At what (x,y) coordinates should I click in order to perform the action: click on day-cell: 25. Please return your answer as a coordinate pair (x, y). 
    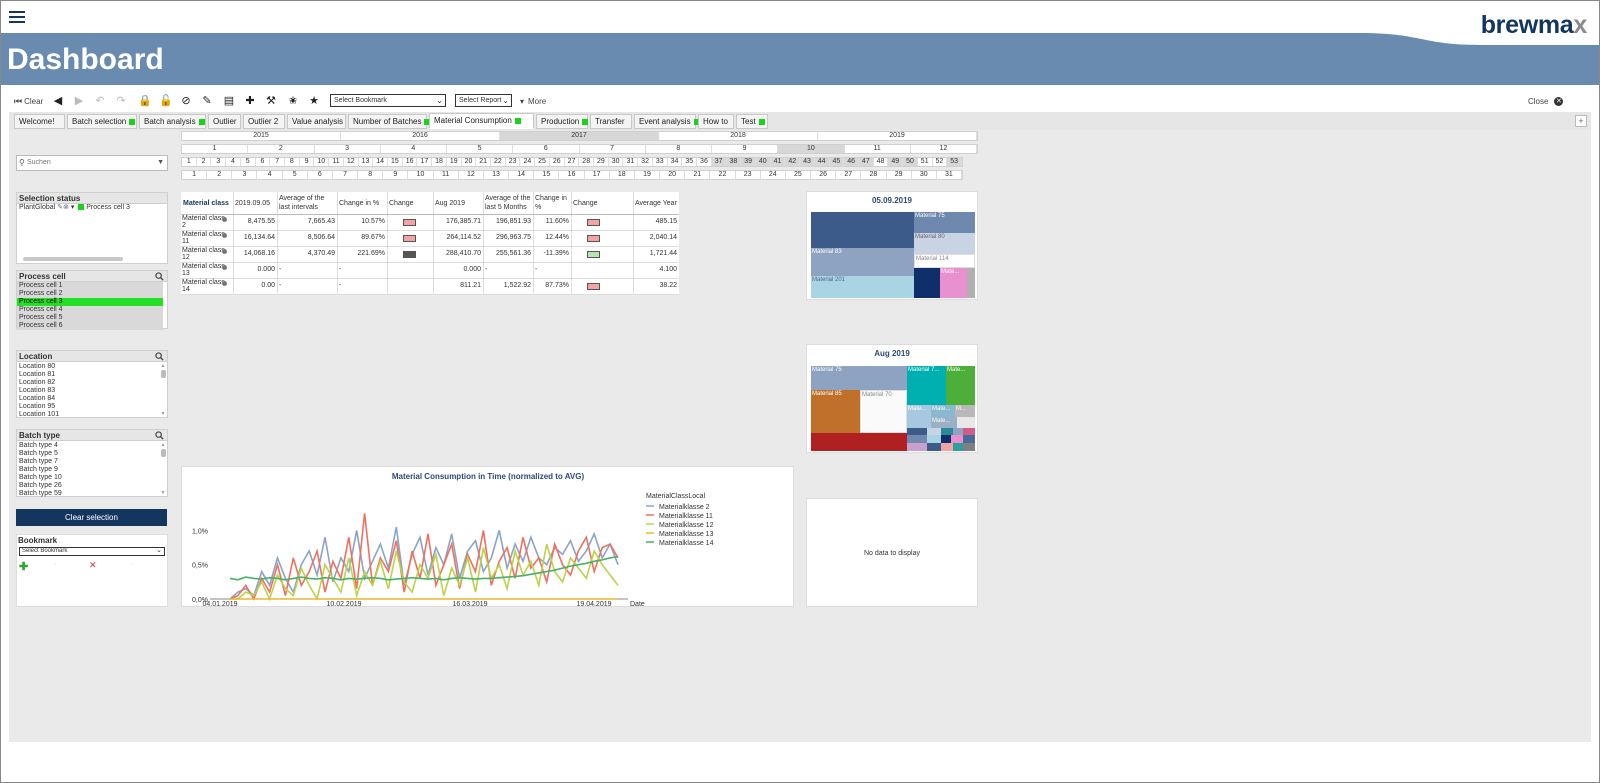
    Looking at the image, I should click on (799, 175).